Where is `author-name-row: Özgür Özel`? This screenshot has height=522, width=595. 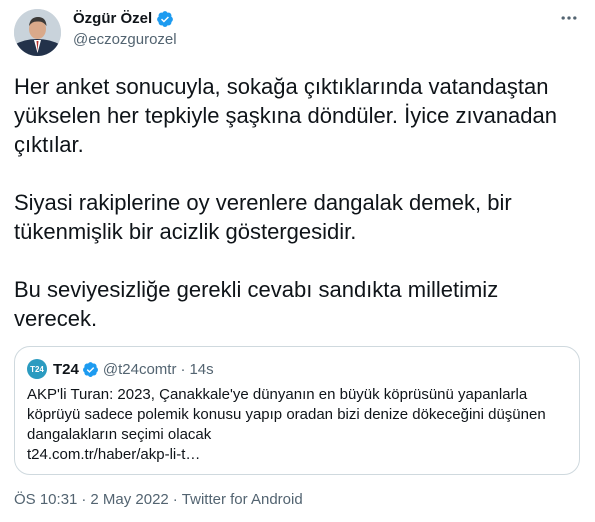
author-name-row: Özgür Özel is located at coordinates (123, 19).